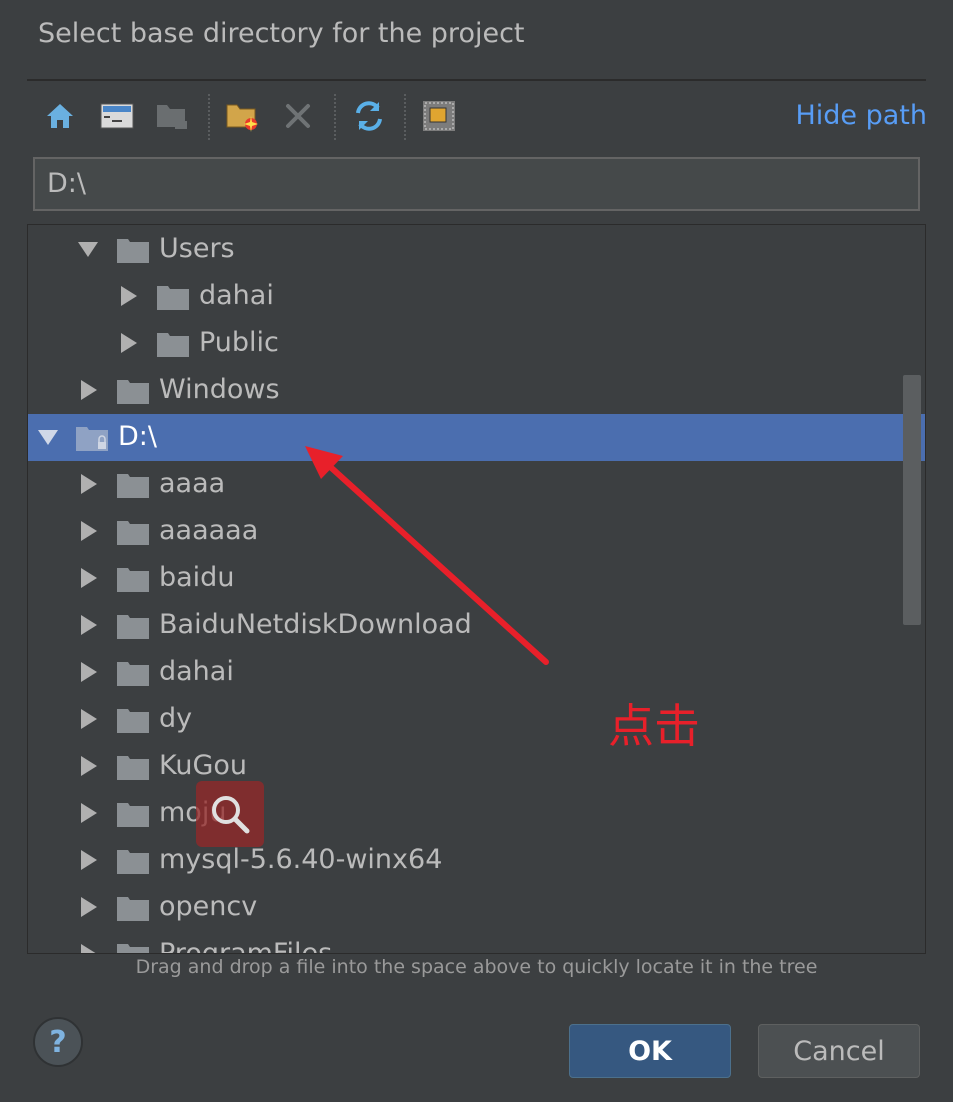 Image resolution: width=953 pixels, height=1102 pixels. What do you see at coordinates (476, 942) in the screenshot?
I see `tree-row: ProgramFiles` at bounding box center [476, 942].